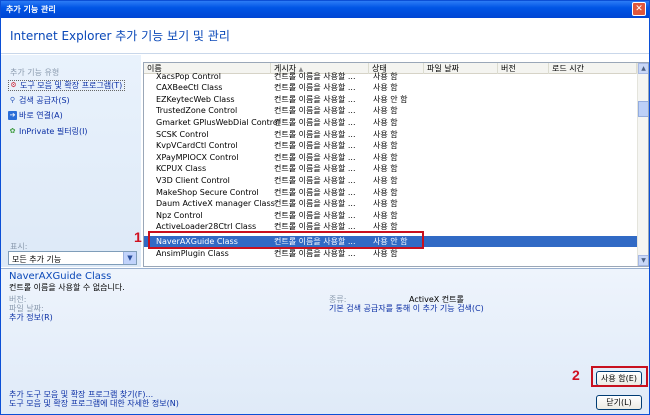 The image size is (650, 415). I want to click on sidebar-item-toolbars-extensions: ⚙ 도구 모음 및 확장 프로그램(T), so click(67, 85).